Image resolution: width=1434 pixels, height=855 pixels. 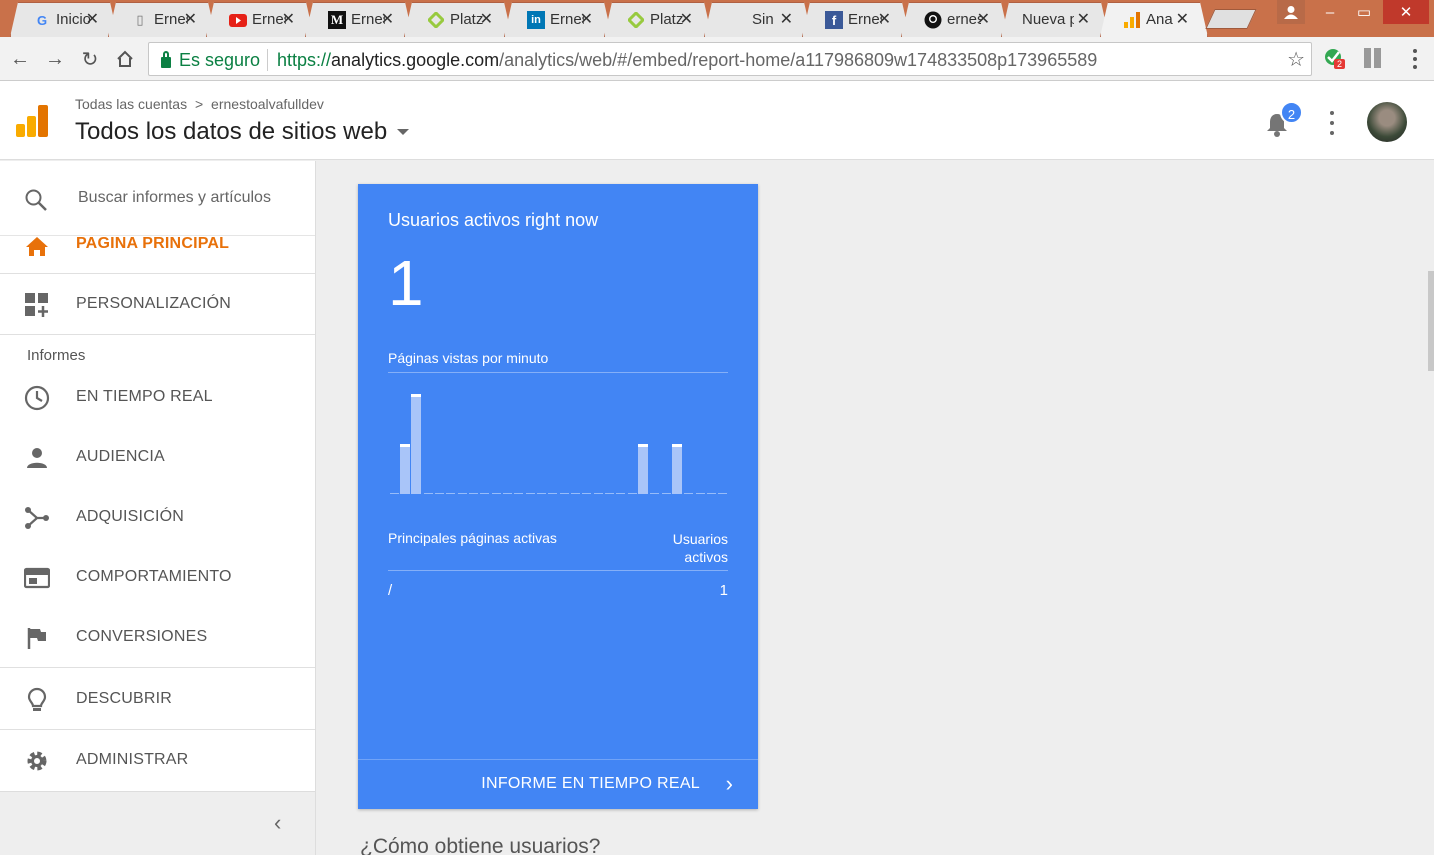 What do you see at coordinates (700, 539) in the screenshot?
I see `column-header-line: Usuarios` at bounding box center [700, 539].